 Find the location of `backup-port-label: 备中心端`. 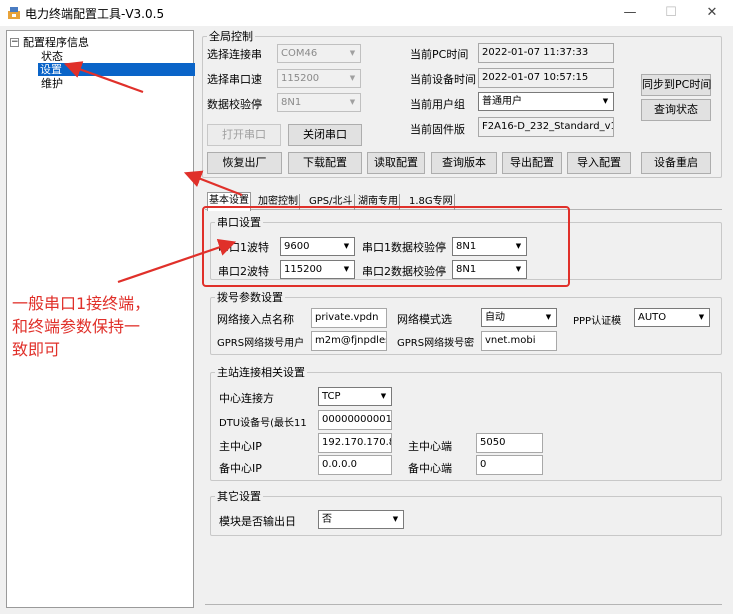

backup-port-label: 备中心端 is located at coordinates (430, 468).